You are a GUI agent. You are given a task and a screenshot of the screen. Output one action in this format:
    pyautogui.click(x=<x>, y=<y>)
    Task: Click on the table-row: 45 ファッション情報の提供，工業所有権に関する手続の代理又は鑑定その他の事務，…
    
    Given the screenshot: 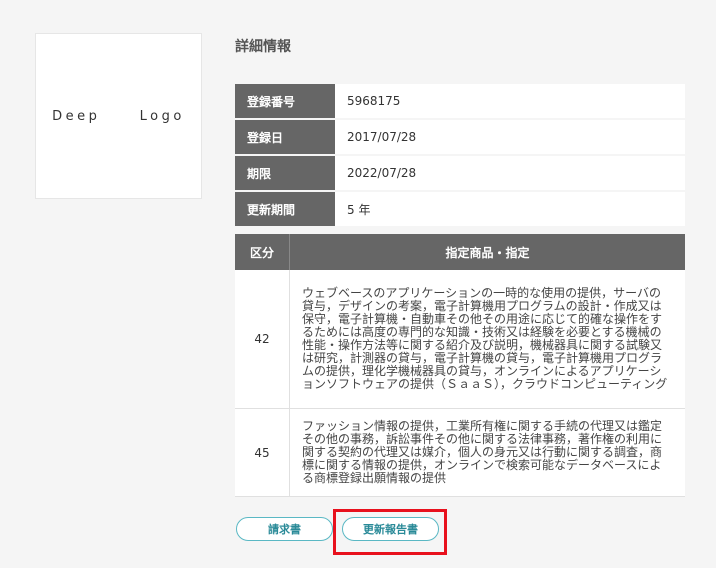 What is the action you would take?
    pyautogui.click(x=460, y=452)
    